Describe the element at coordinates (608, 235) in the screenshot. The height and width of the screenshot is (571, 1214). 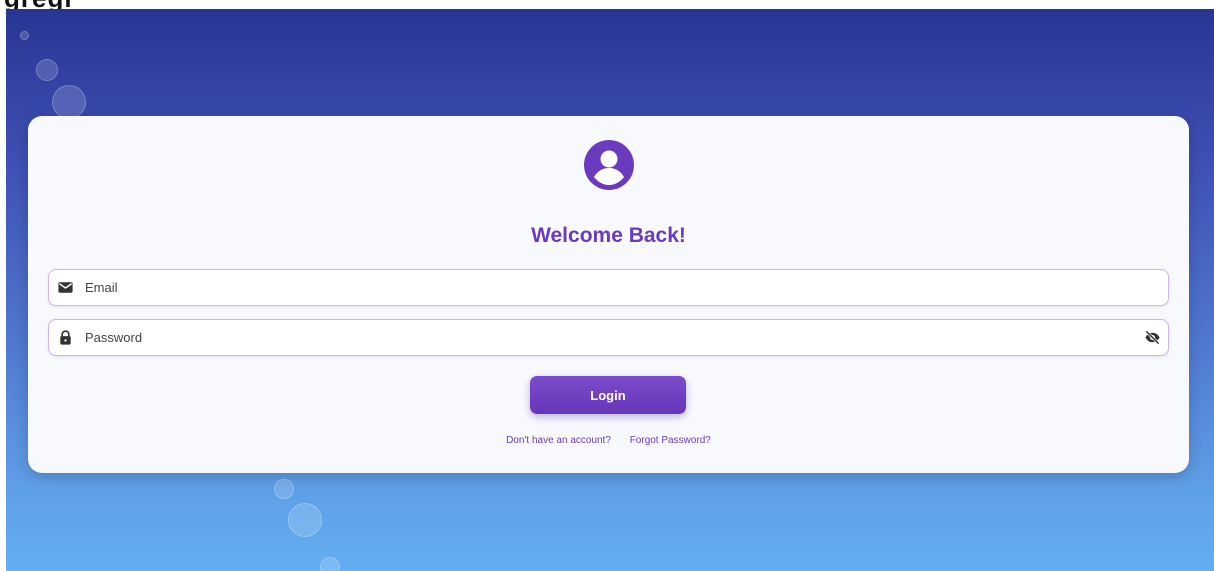
I see `page-title: Welcome Back!` at that location.